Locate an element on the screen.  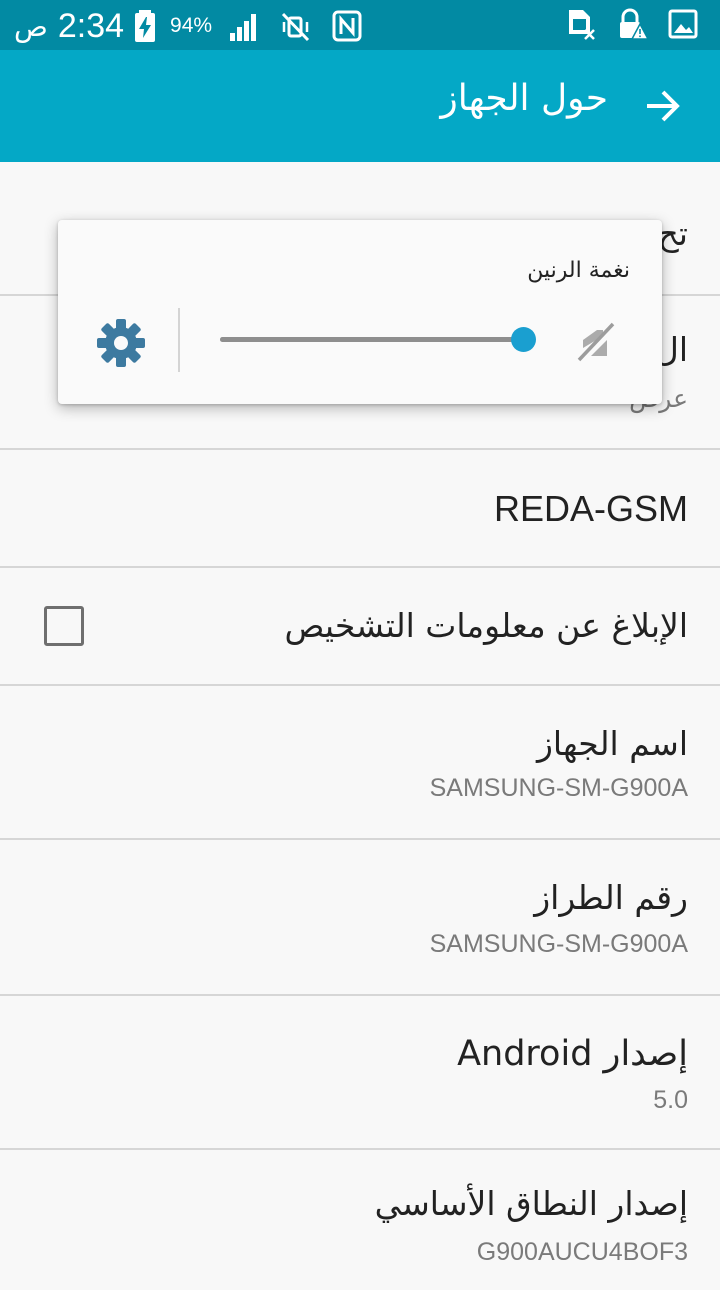
list-item: إصدار Android 5.0 is located at coordinates (360, 1073).